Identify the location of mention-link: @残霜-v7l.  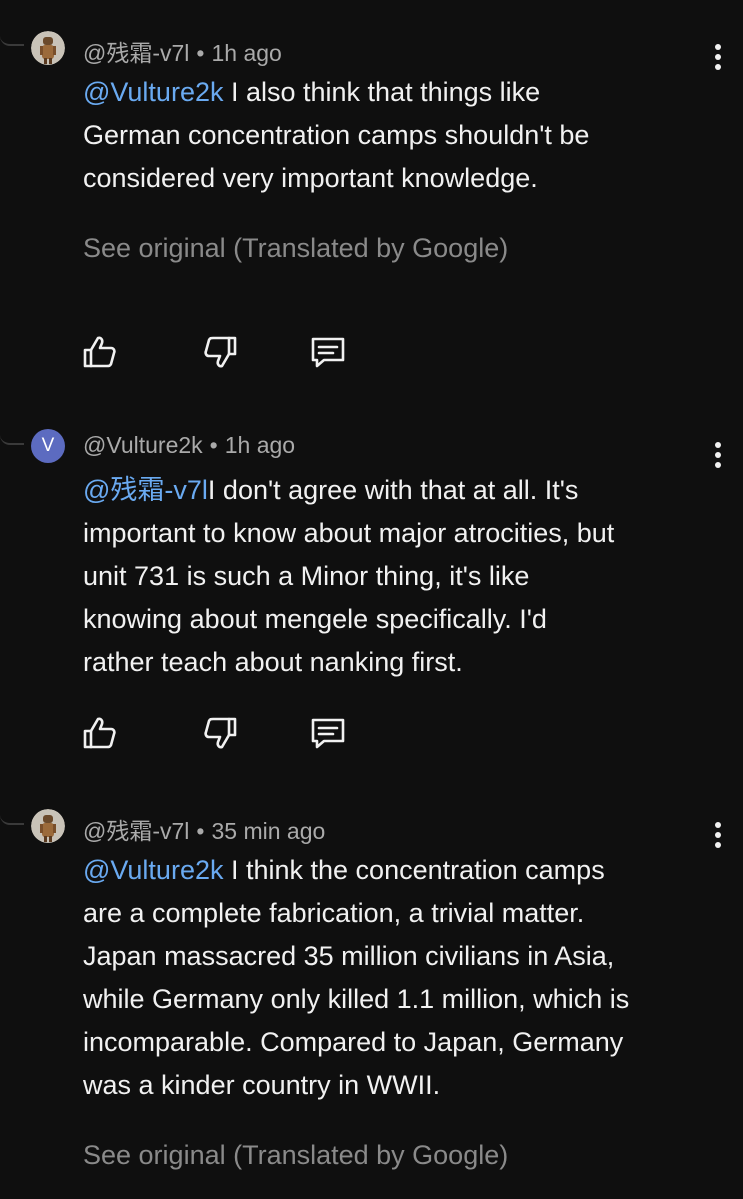
(145, 490).